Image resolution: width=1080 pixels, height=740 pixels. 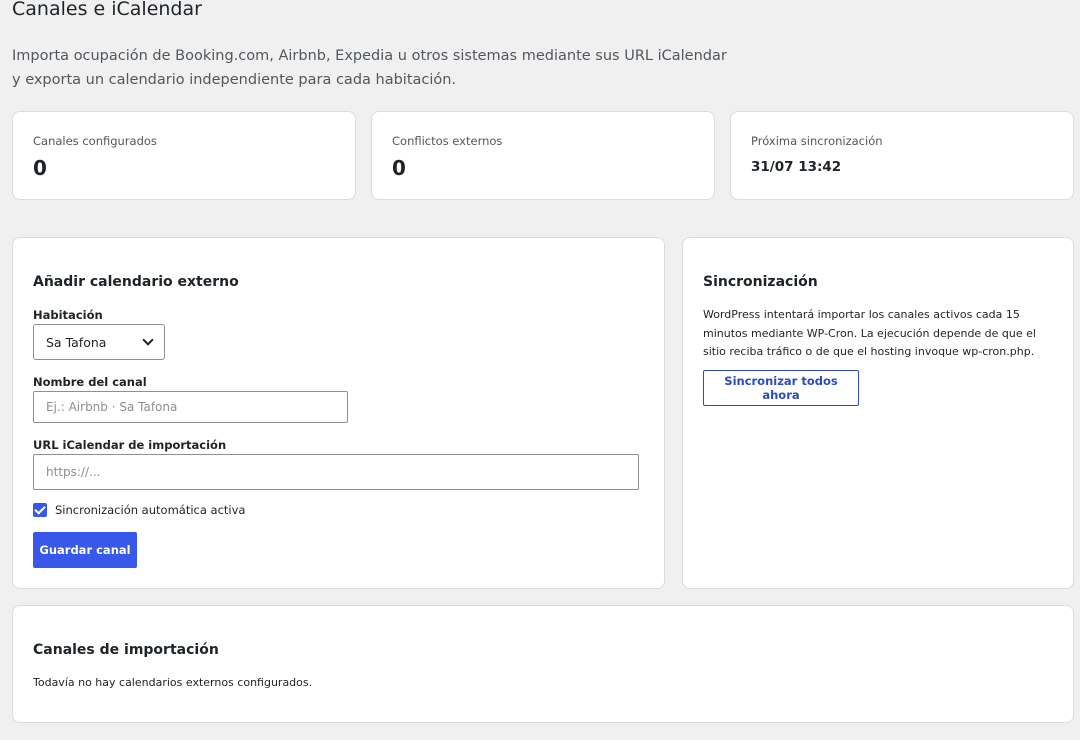 What do you see at coordinates (190, 407) in the screenshot?
I see `channel-name-input` at bounding box center [190, 407].